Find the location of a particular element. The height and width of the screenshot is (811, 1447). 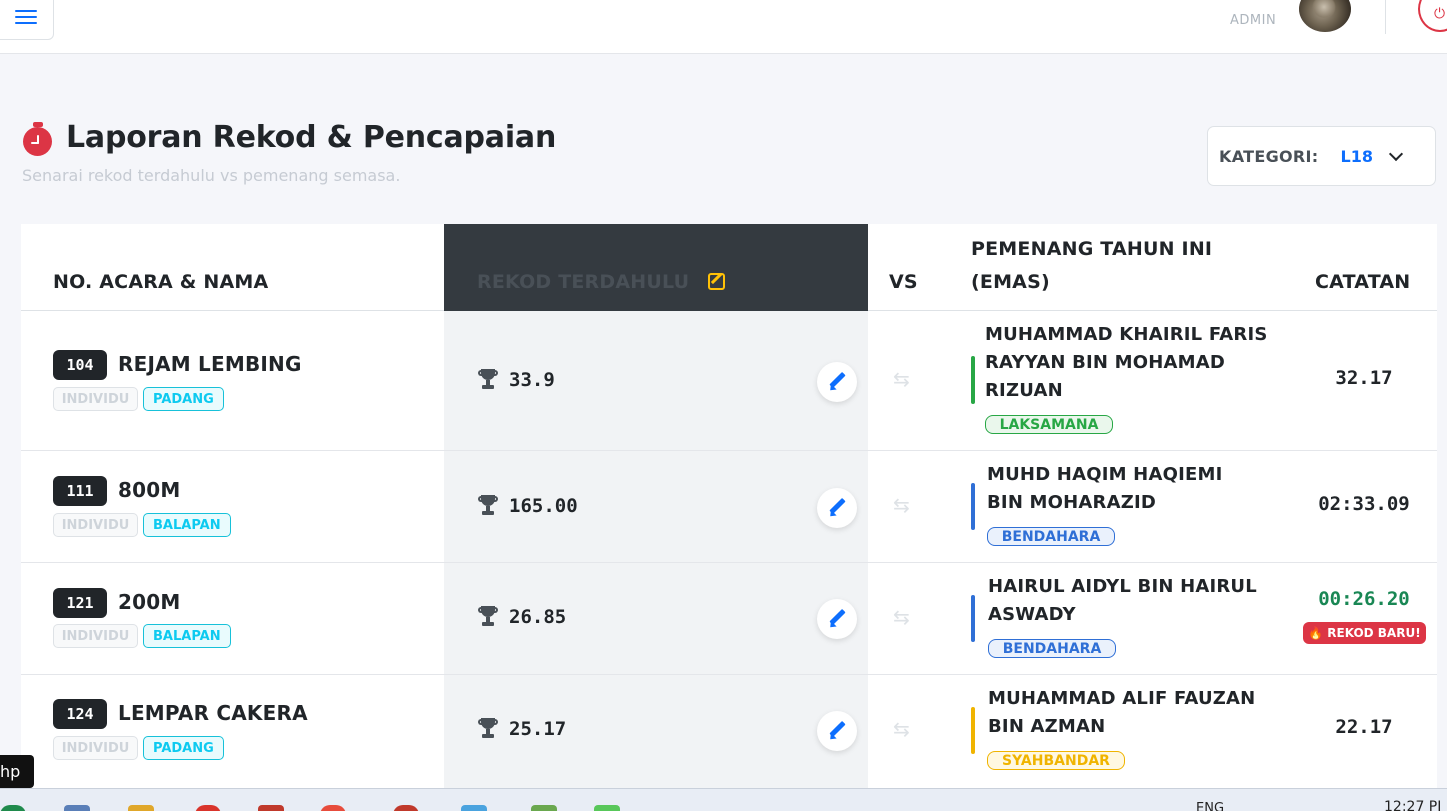

page-title: Laporan Rekod & Pencapaian is located at coordinates (289, 138).